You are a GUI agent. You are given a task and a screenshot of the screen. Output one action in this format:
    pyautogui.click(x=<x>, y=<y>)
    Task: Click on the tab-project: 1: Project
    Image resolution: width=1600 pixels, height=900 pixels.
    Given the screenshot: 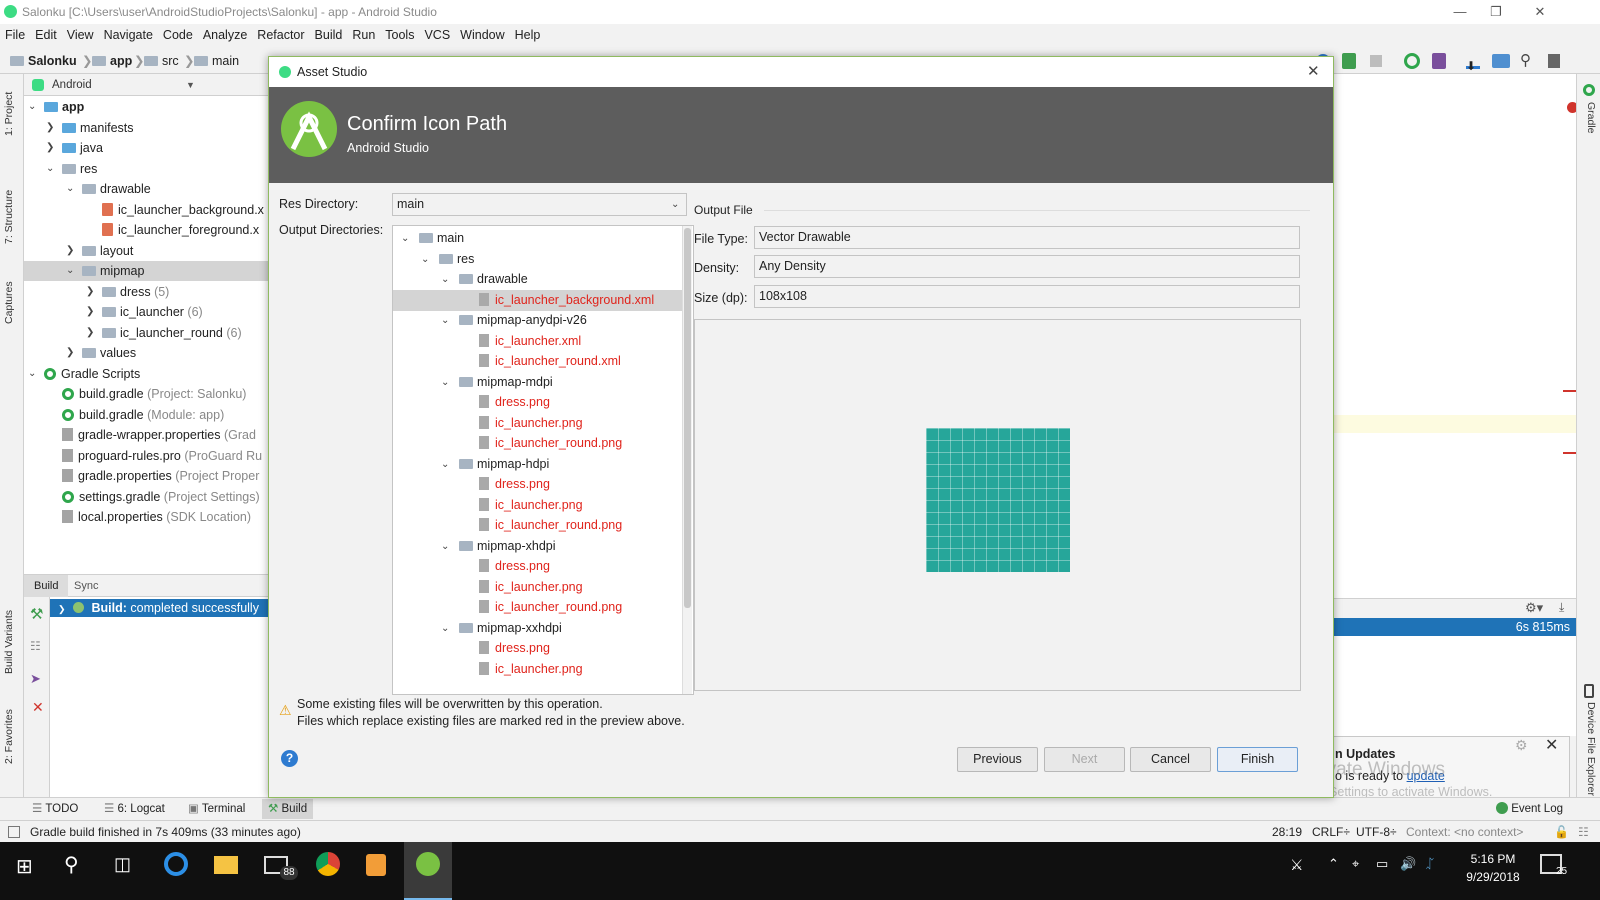 What is the action you would take?
    pyautogui.click(x=9, y=114)
    